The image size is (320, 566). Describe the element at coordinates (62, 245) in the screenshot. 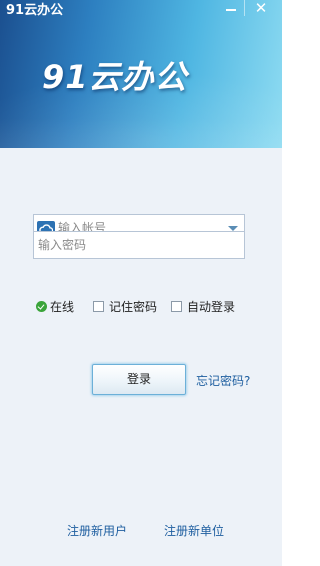

I see `password-placeholder: 输入密码` at that location.